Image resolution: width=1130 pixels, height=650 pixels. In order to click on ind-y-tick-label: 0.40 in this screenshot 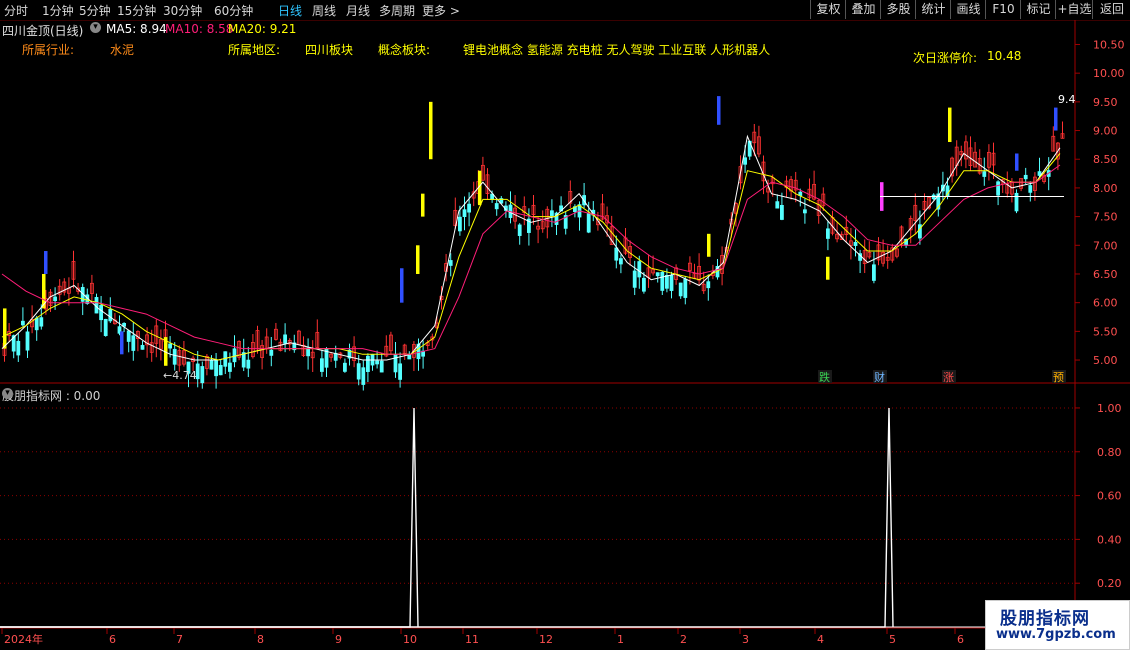, I will do `click(1109, 539)`.